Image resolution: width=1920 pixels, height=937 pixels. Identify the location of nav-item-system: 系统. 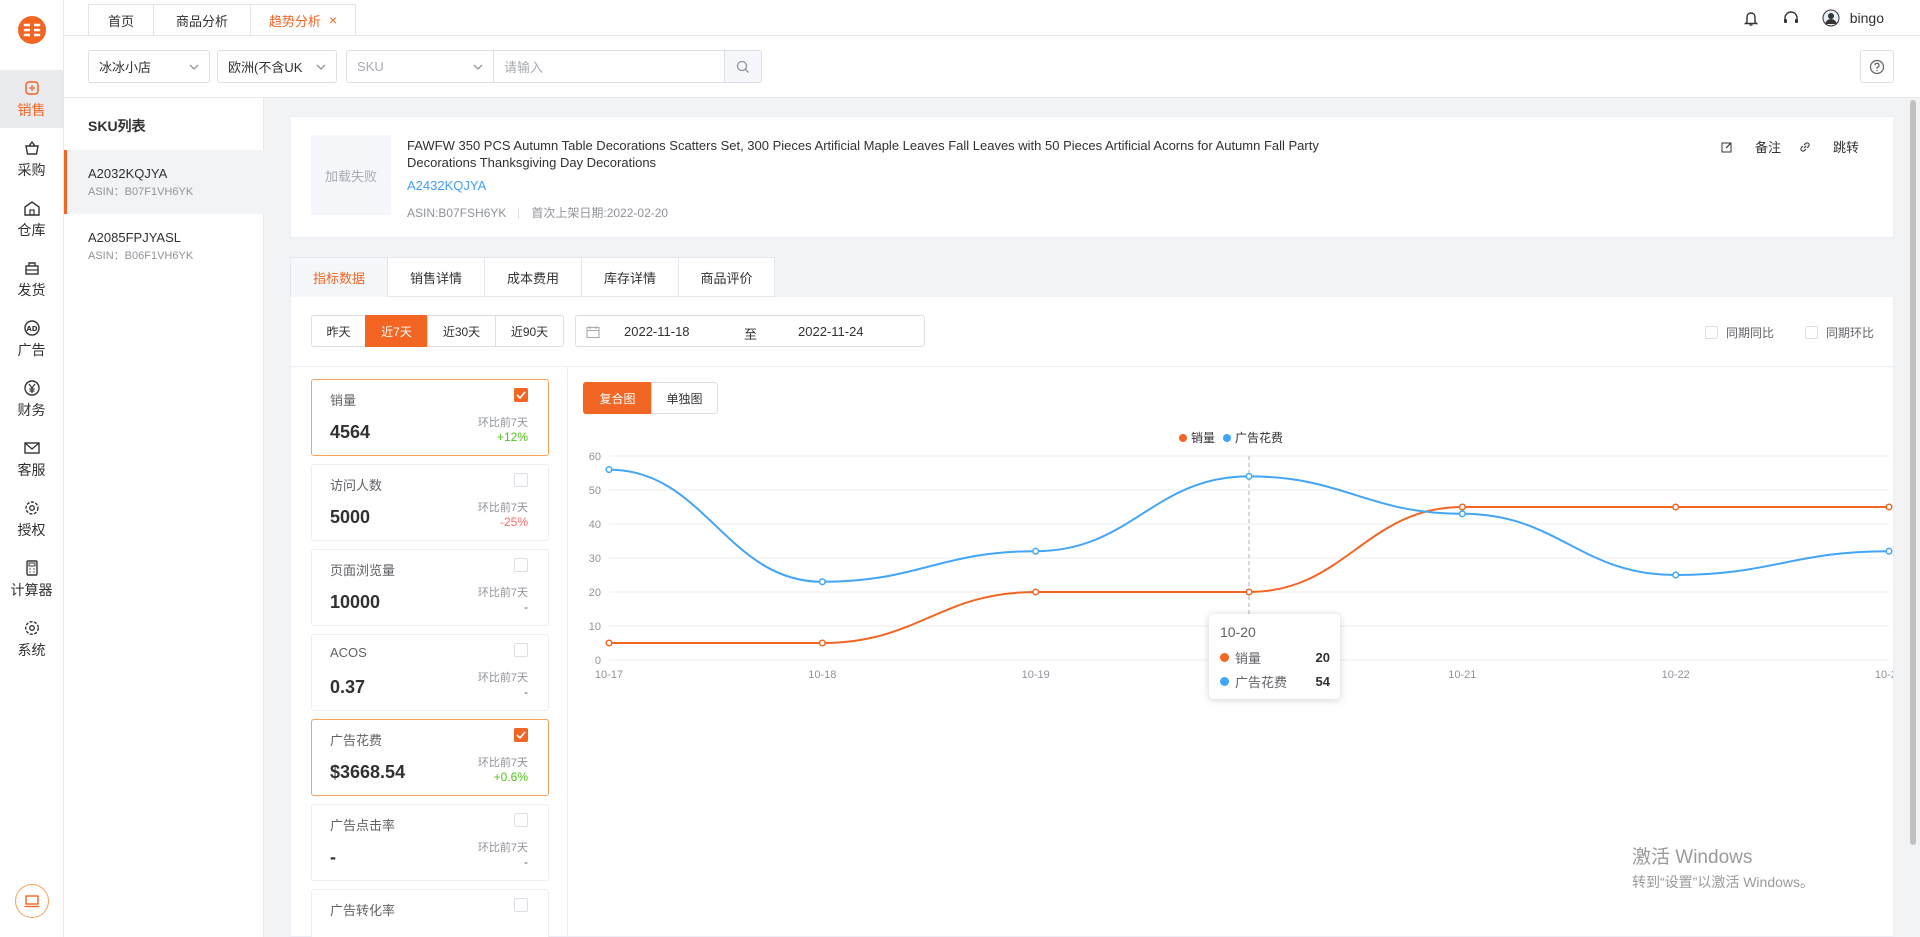
(31, 639).